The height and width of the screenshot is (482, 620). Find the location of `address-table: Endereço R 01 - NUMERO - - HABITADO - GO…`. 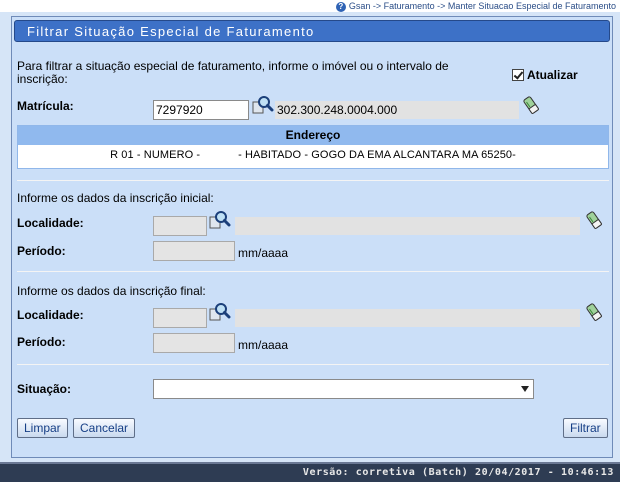

address-table: Endereço R 01 - NUMERO - - HABITADO - GO… is located at coordinates (313, 147).